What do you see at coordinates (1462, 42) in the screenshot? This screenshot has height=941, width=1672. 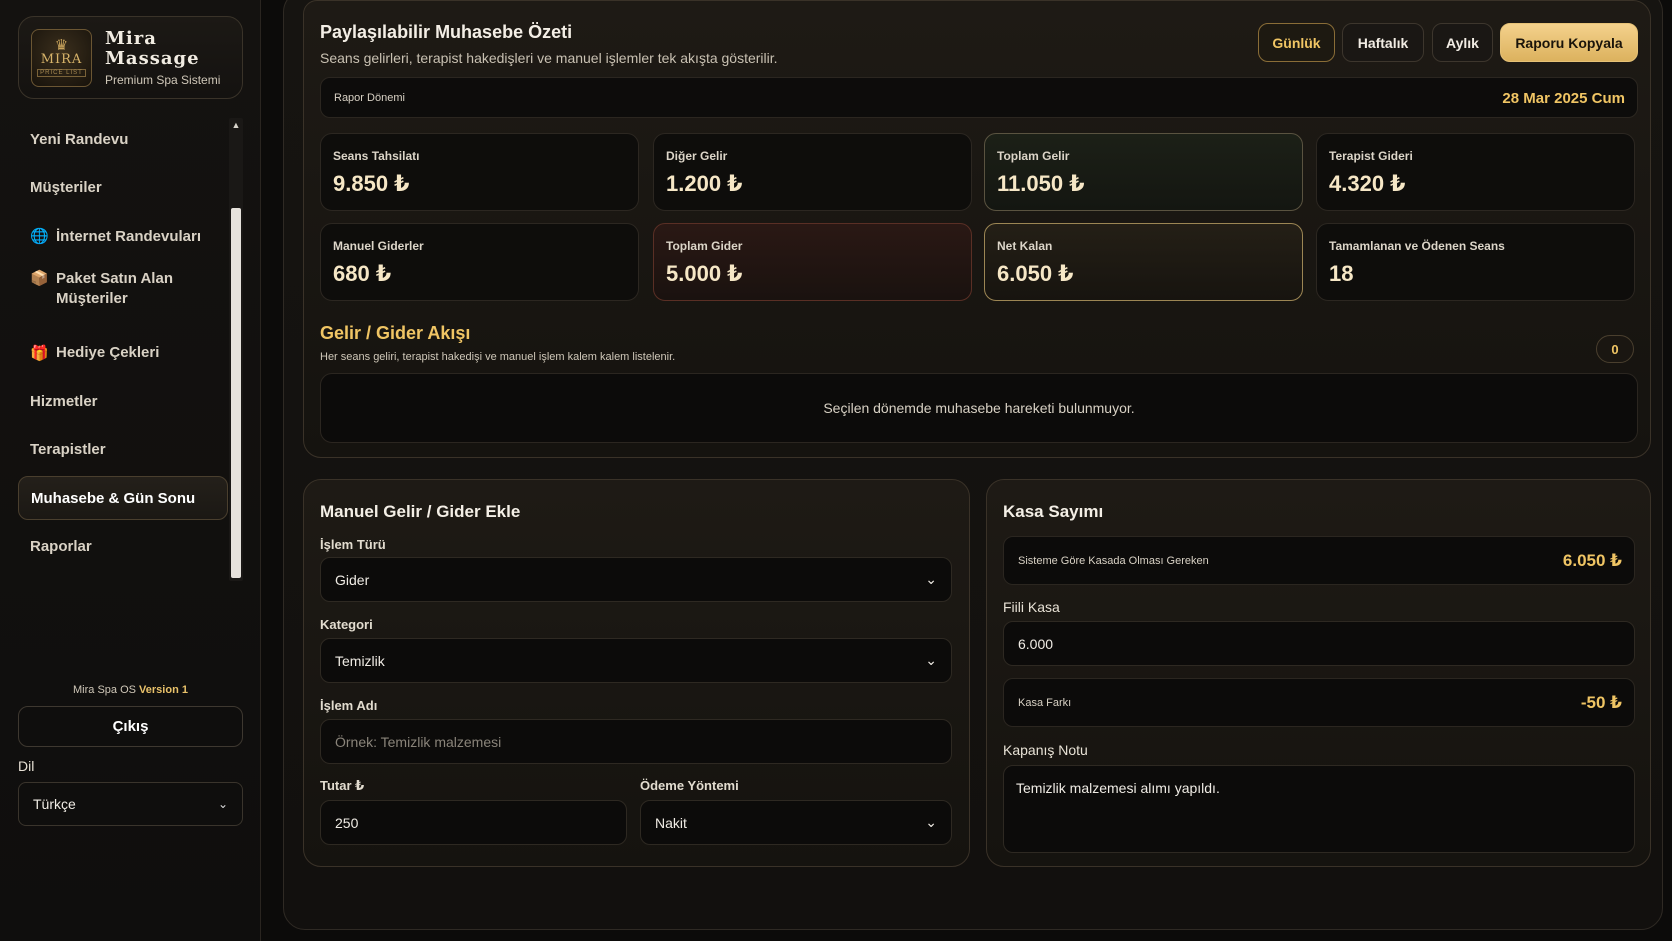 I see `monthly-button: Aylık` at bounding box center [1462, 42].